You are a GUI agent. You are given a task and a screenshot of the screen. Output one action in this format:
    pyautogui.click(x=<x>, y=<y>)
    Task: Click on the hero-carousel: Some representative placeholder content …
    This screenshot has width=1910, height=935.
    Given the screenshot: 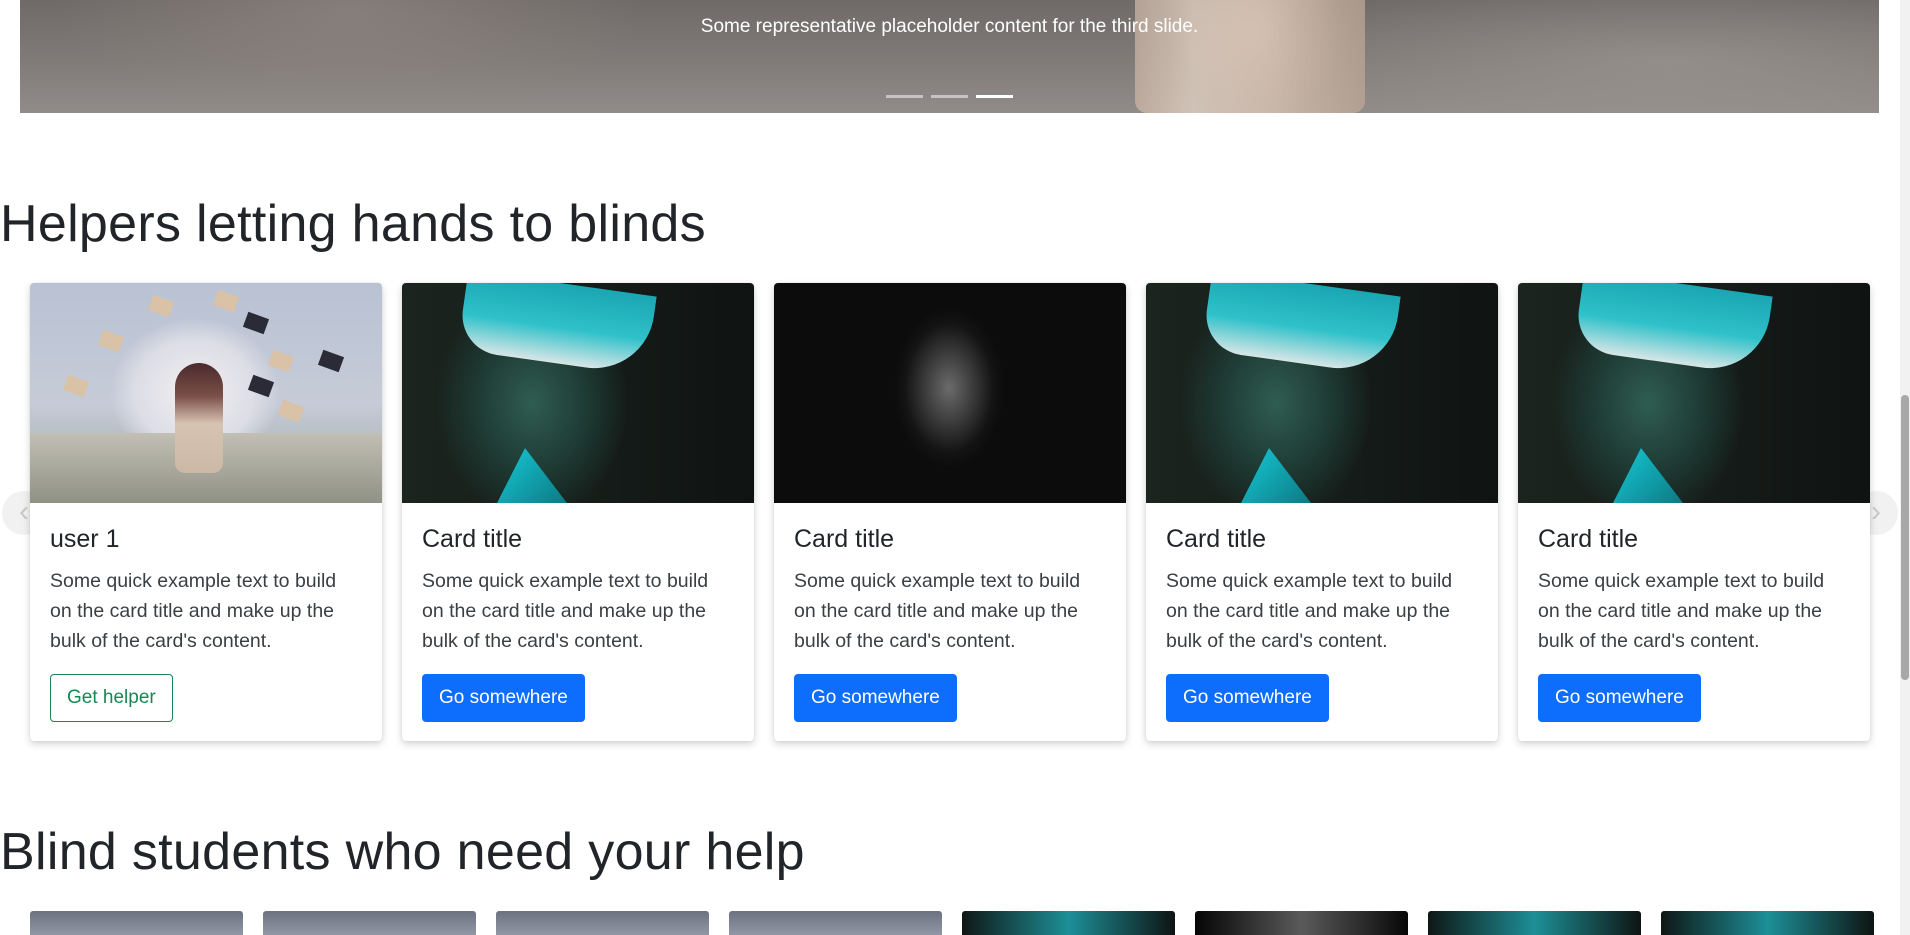 What is the action you would take?
    pyautogui.click(x=949, y=56)
    